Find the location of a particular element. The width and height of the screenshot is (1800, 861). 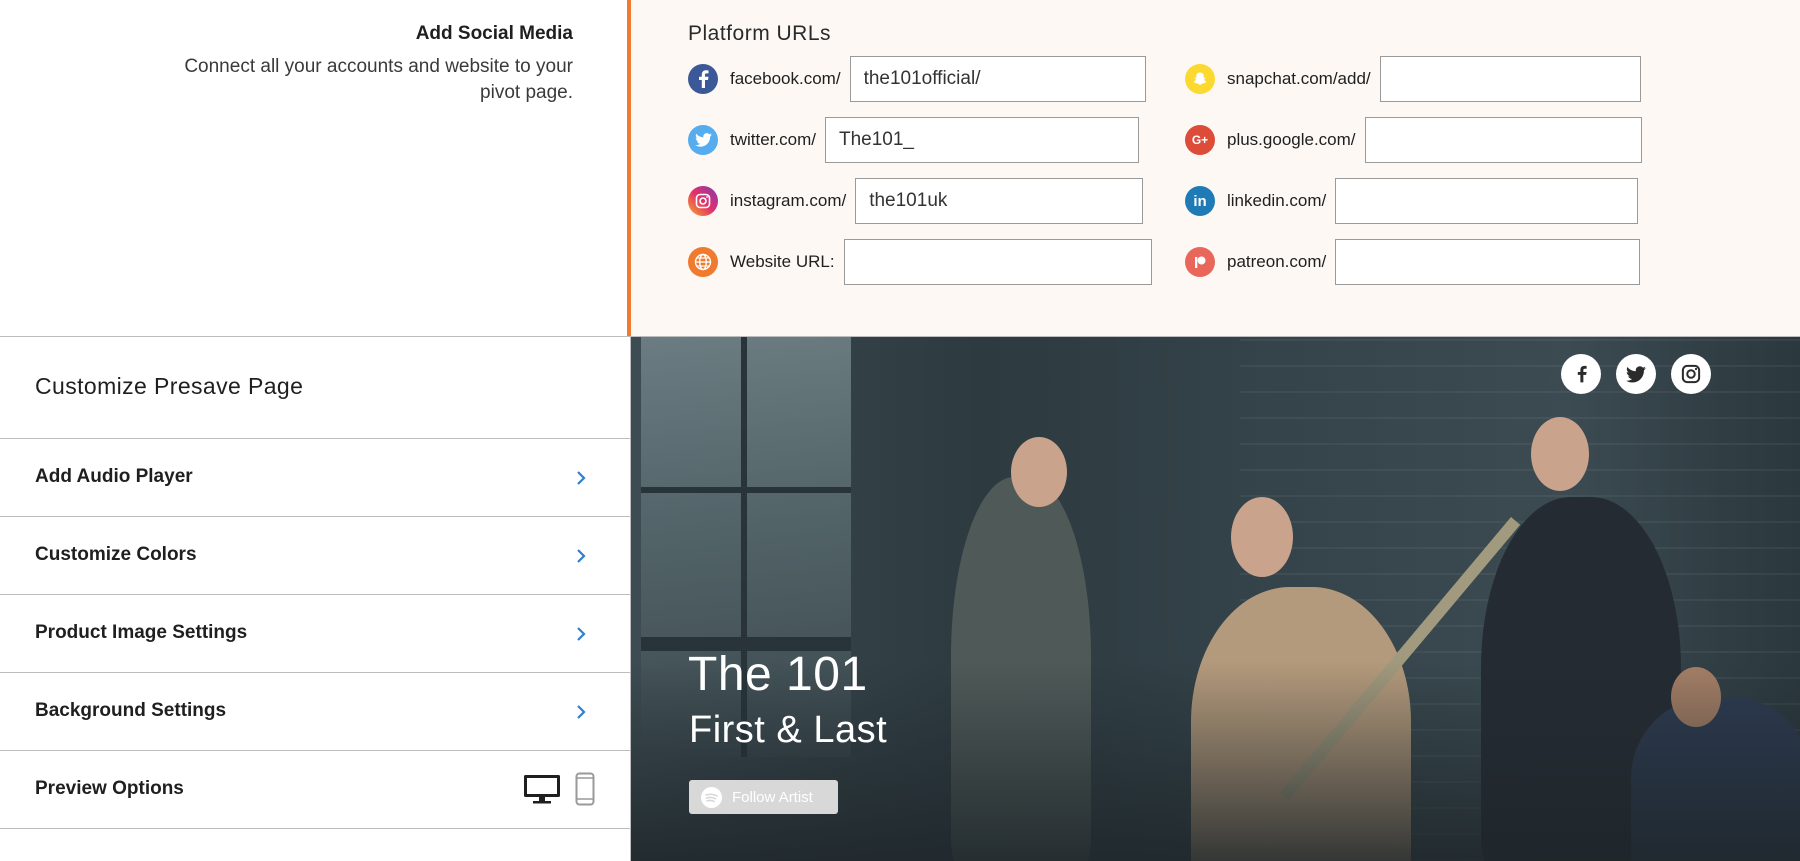

patreon-row: patreon.com/ is located at coordinates (1413, 262).